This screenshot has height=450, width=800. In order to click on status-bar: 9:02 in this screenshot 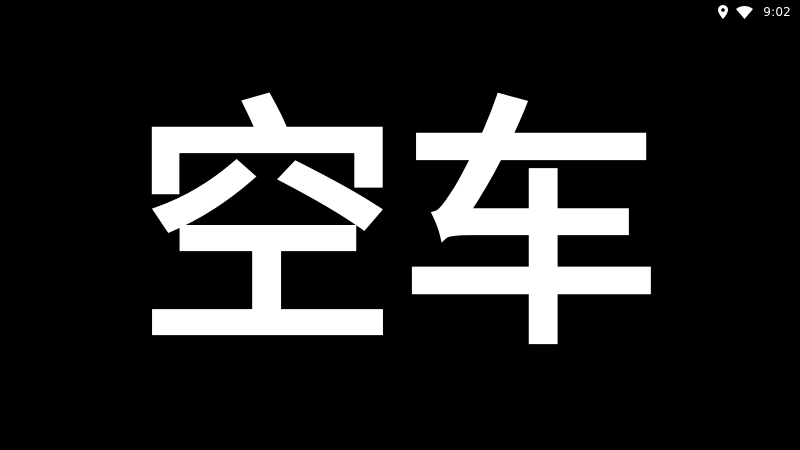, I will do `click(759, 12)`.